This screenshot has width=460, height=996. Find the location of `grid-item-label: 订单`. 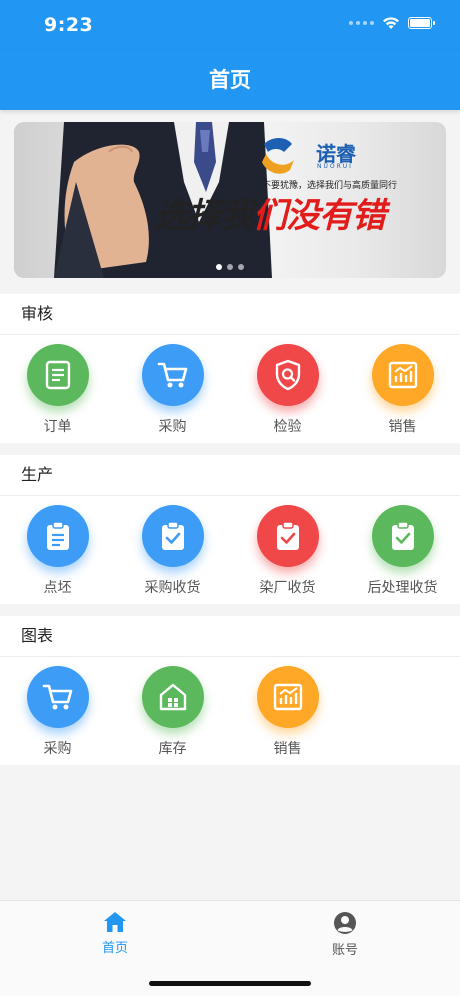

grid-item-label: 订单 is located at coordinates (57, 427).